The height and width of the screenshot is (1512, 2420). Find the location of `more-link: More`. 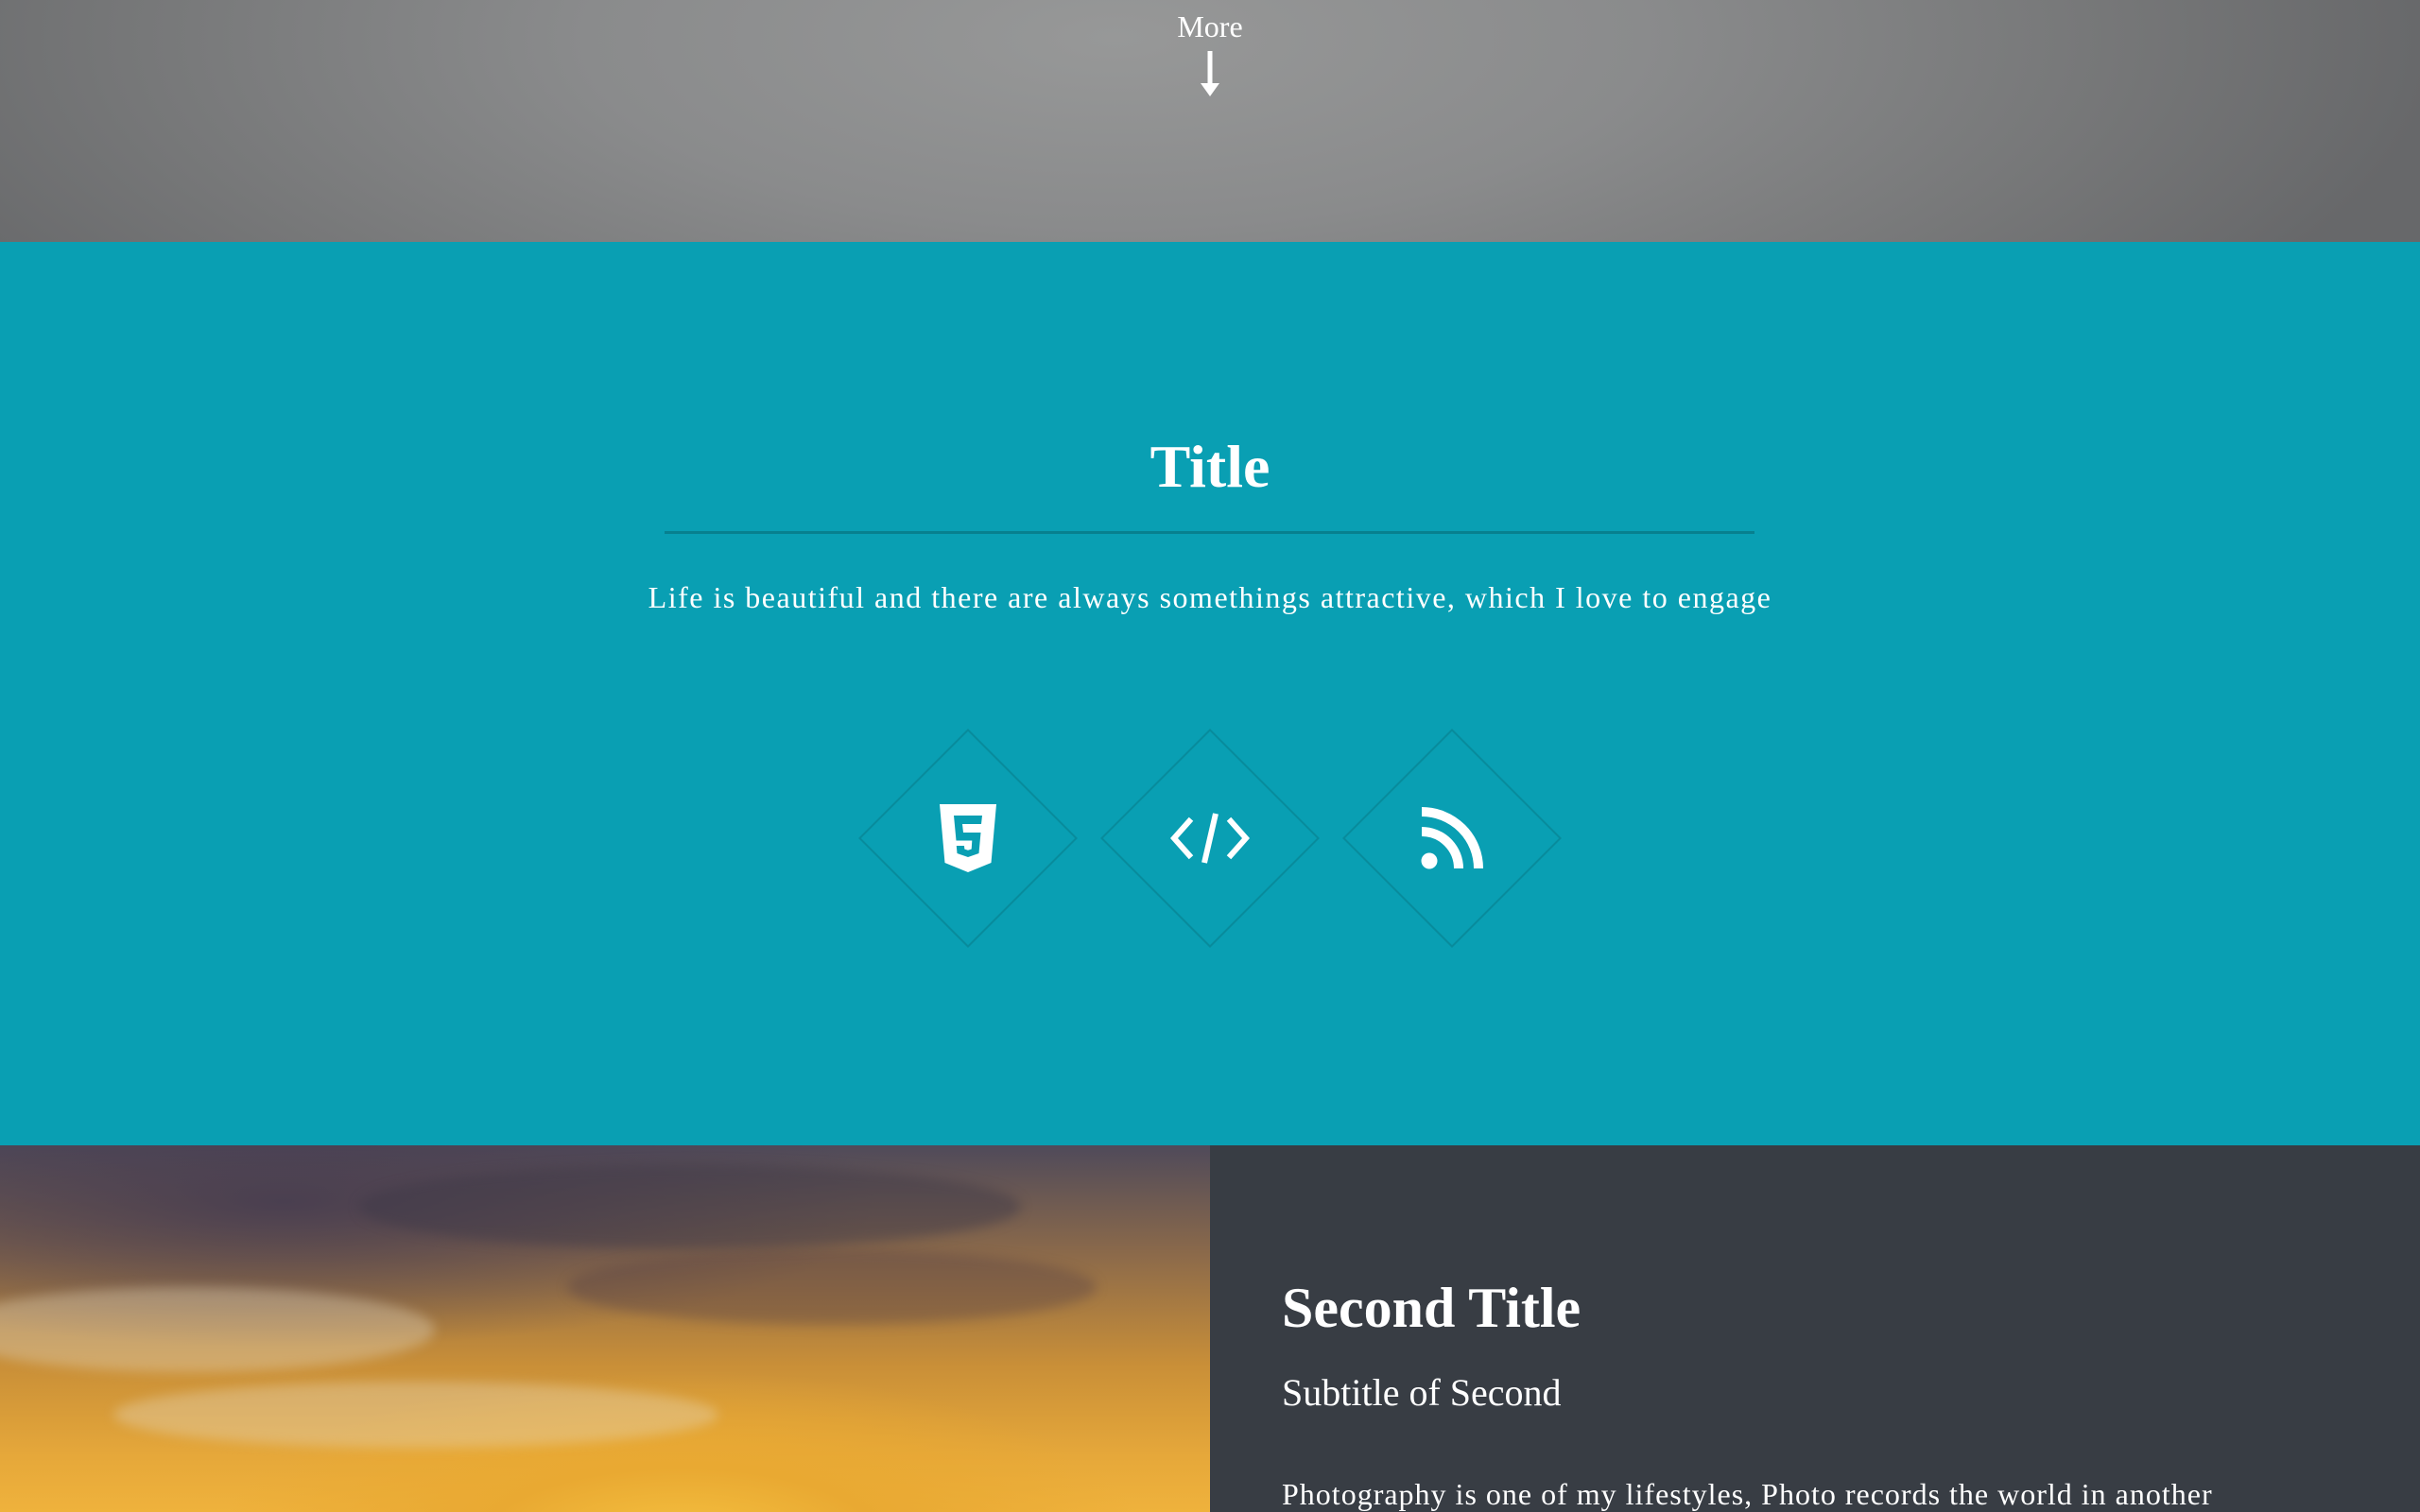

more-link: More is located at coordinates (1210, 58).